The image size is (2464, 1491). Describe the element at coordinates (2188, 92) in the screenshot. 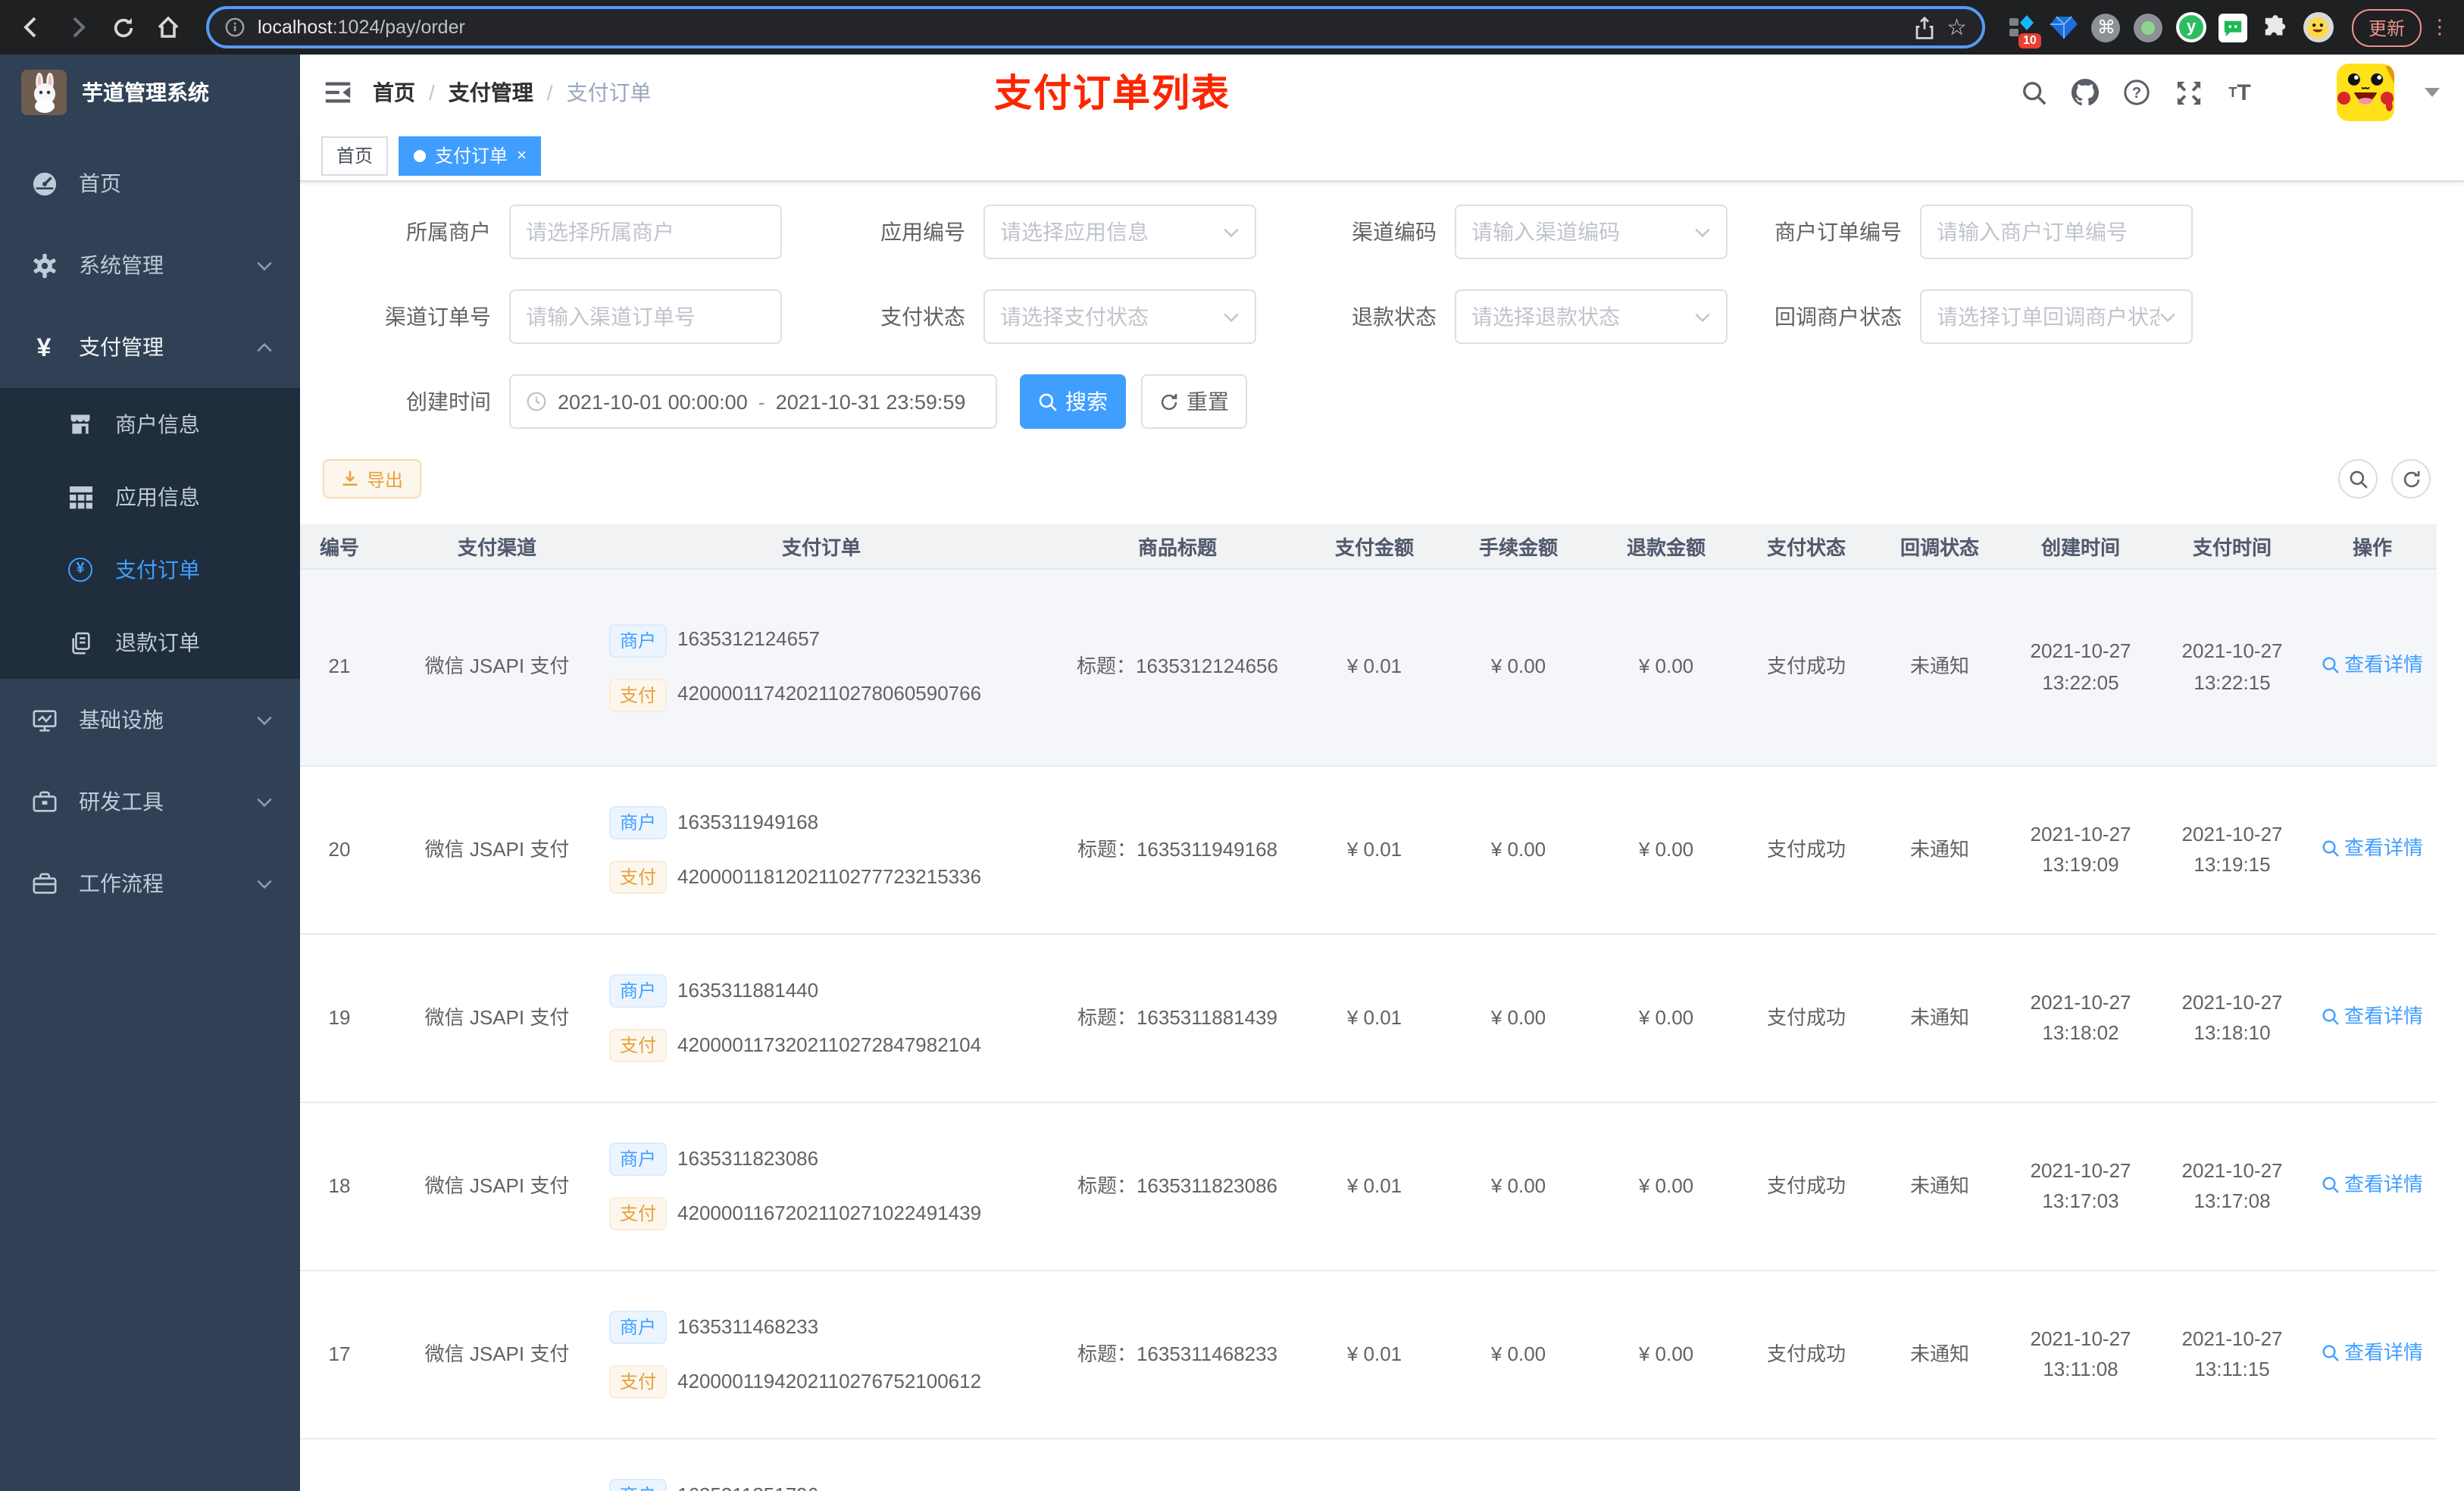

I see `fullscreen-icon` at that location.